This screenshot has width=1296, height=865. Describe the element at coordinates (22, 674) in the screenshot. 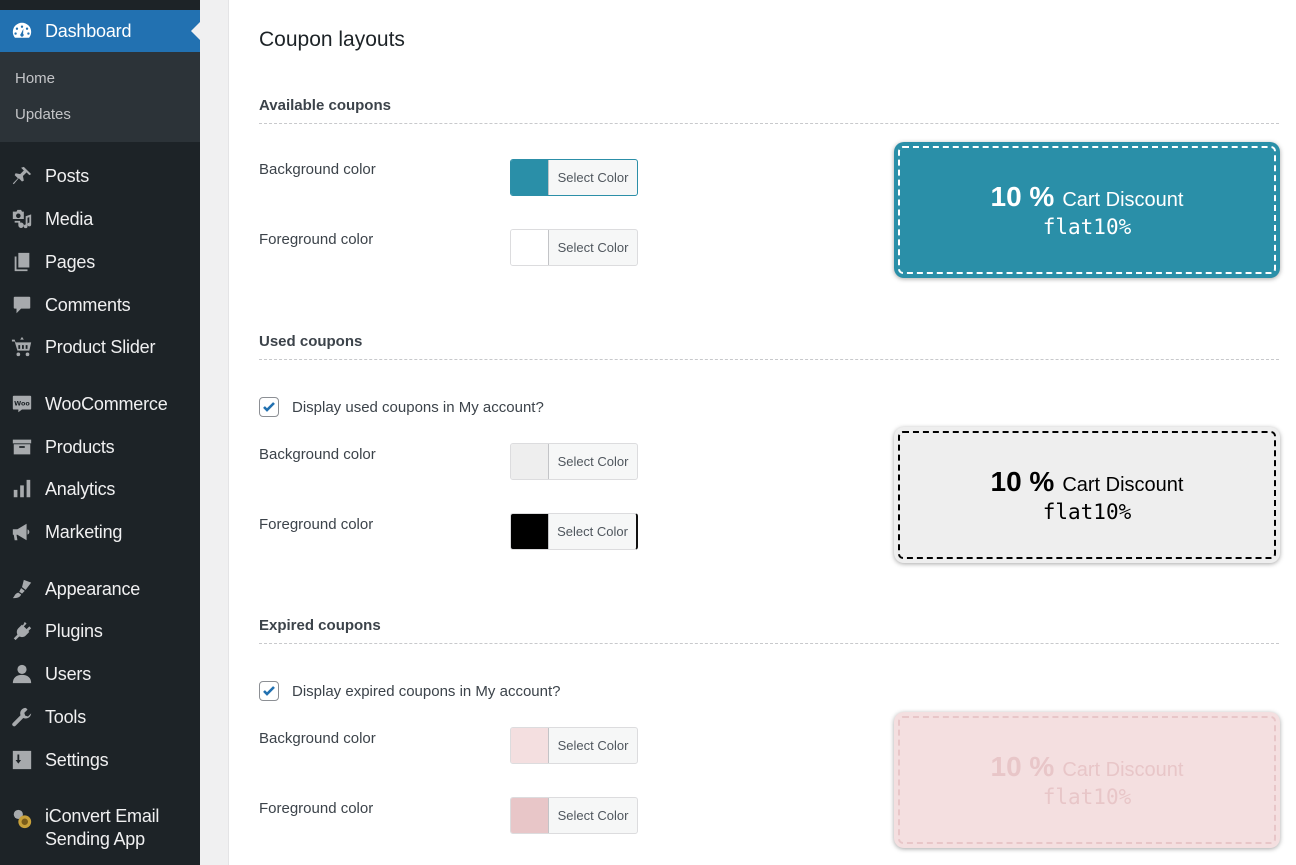

I see `user-icon` at that location.